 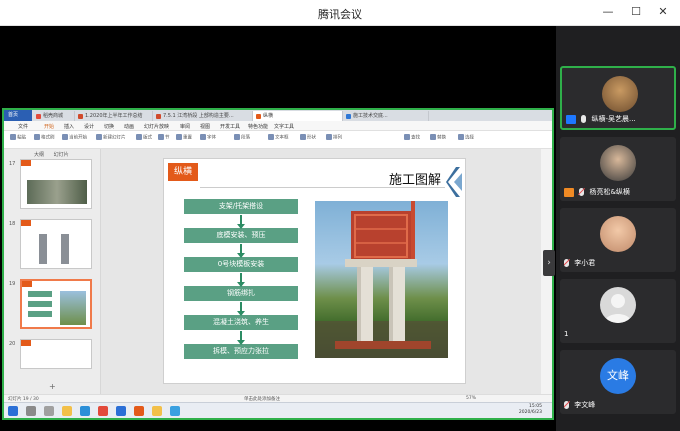 I want to click on ribbon-button: 节, so click(x=164, y=137).